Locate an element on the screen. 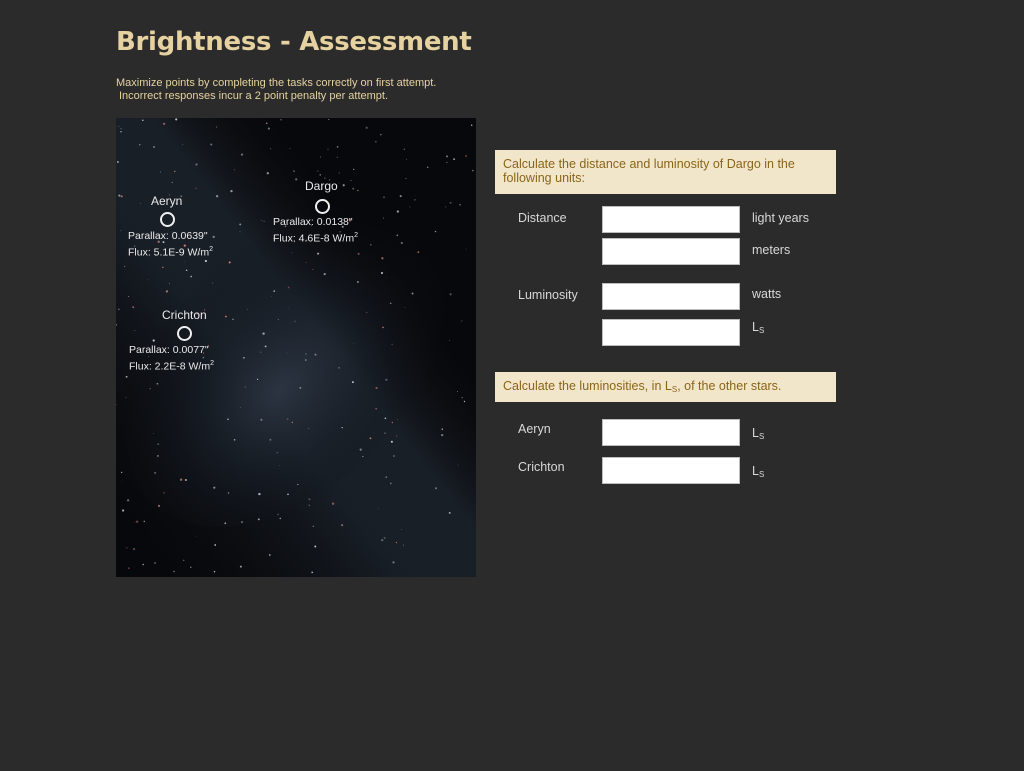 This screenshot has width=1024, height=771. luminosity-solar-input is located at coordinates (671, 332).